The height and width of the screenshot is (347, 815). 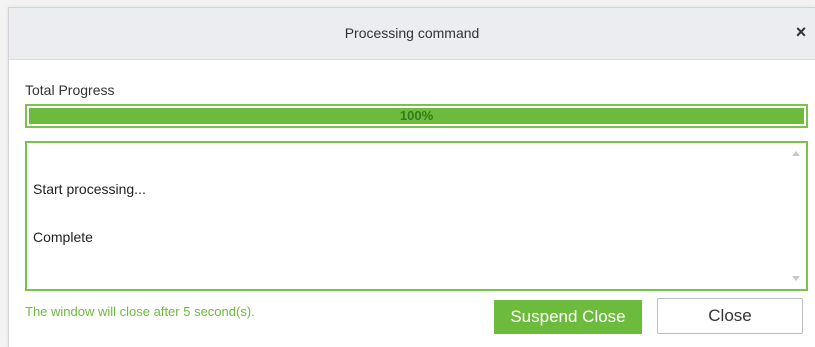 What do you see at coordinates (140, 311) in the screenshot?
I see `auto-close-countdown: The window will close after 5 second(s).` at bounding box center [140, 311].